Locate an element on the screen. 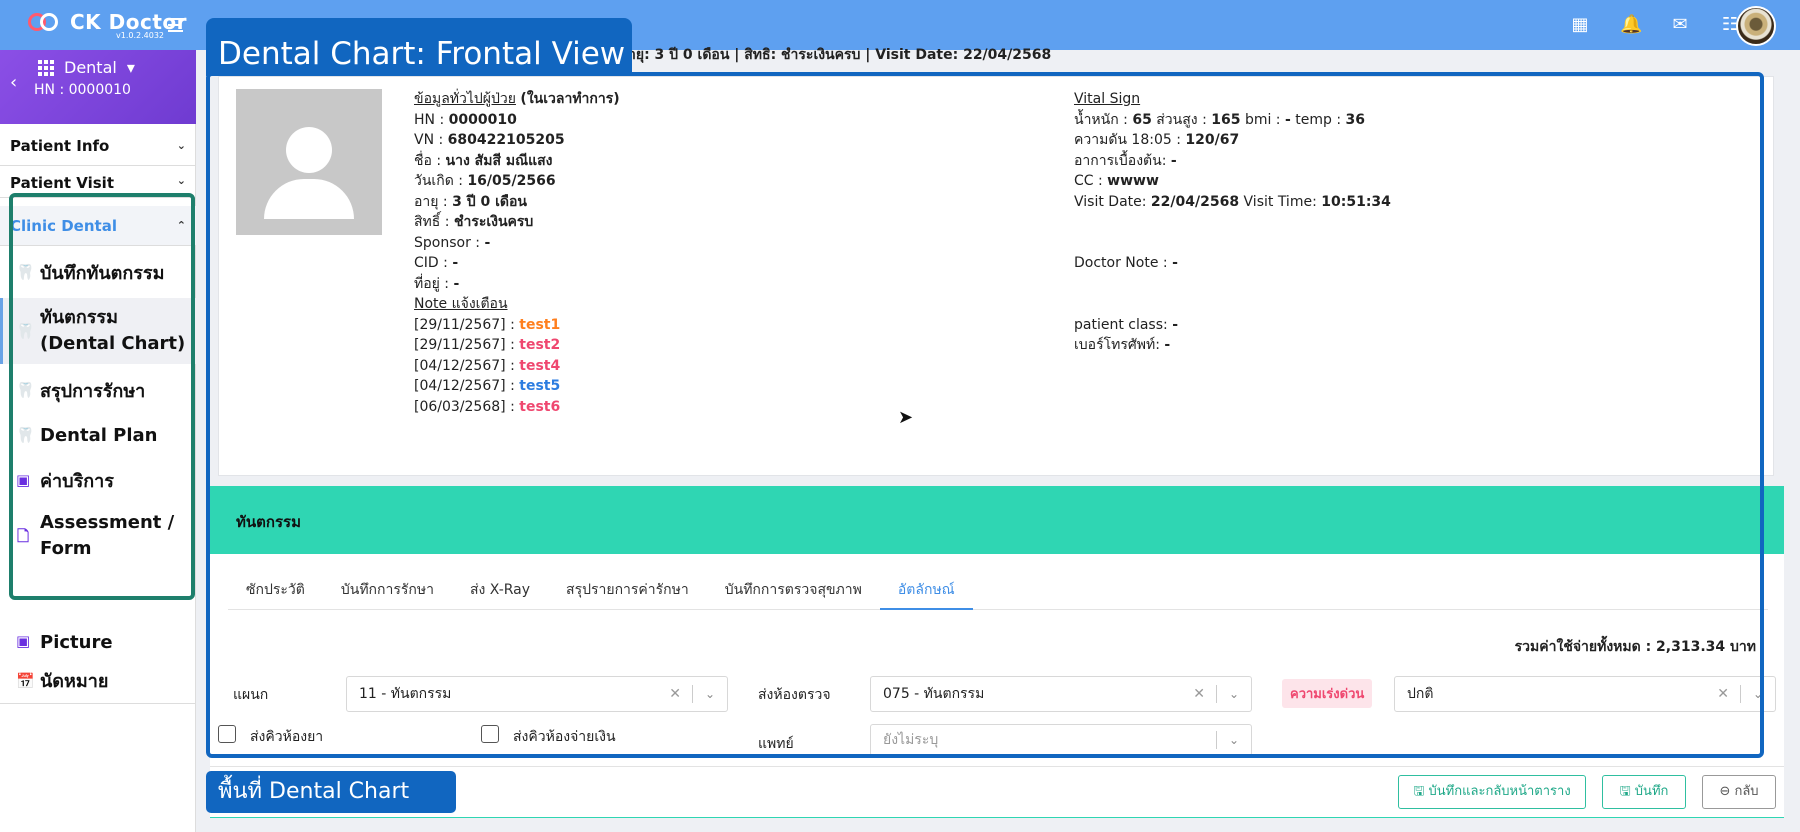  department-label: Dental is located at coordinates (90, 67).